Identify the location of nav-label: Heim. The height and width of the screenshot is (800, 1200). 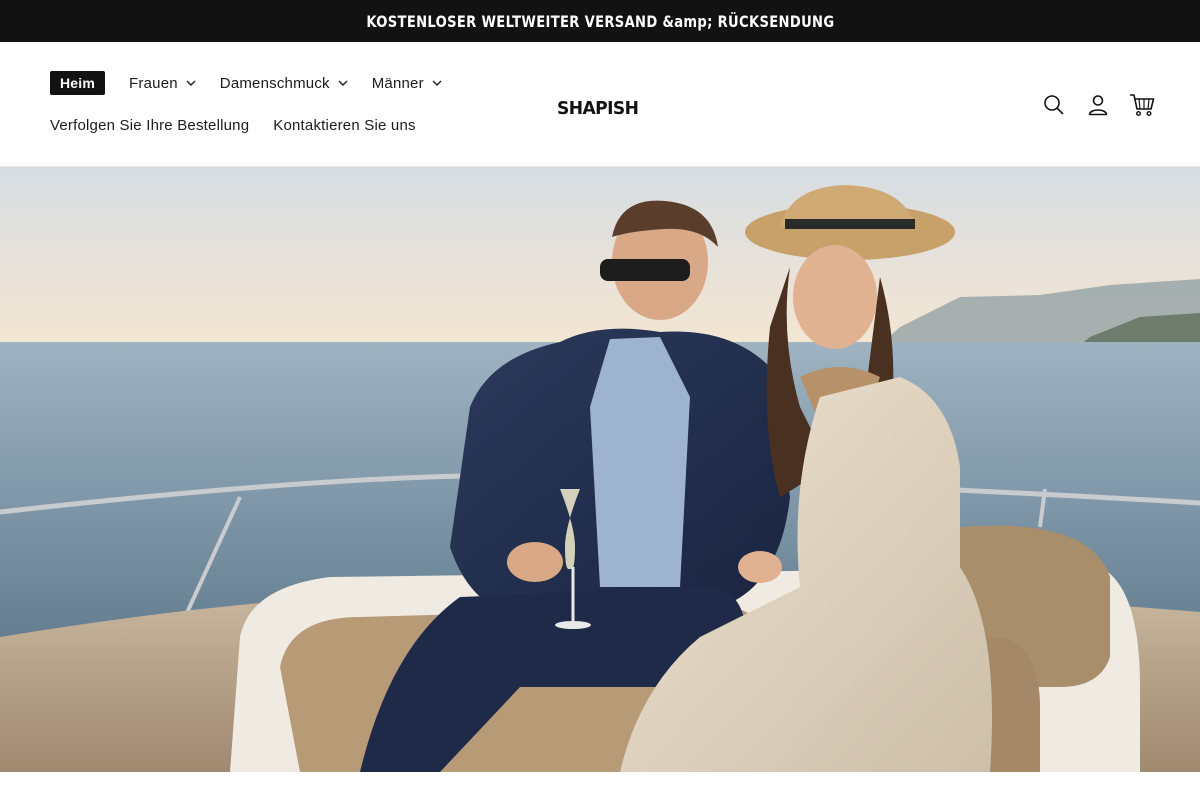
(78, 83).